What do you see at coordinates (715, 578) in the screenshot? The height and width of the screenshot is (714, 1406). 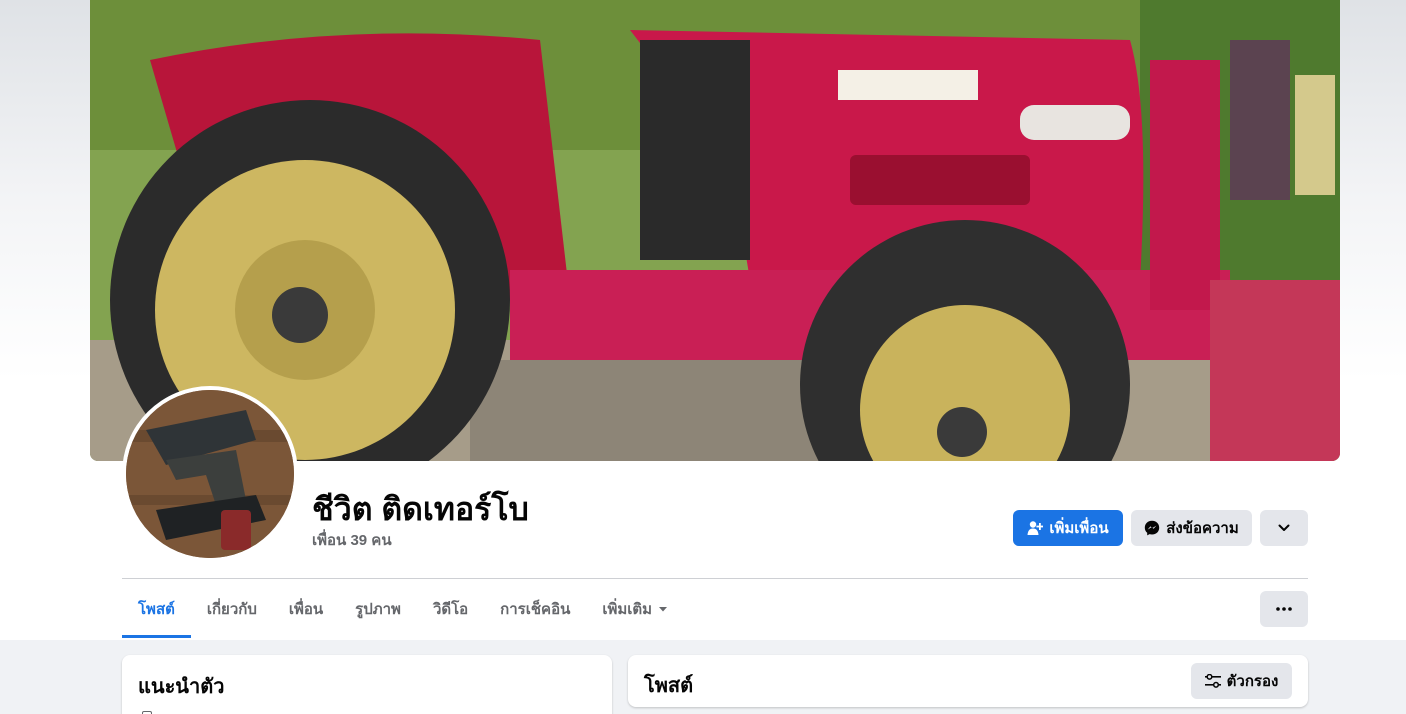 I see `header-divider` at bounding box center [715, 578].